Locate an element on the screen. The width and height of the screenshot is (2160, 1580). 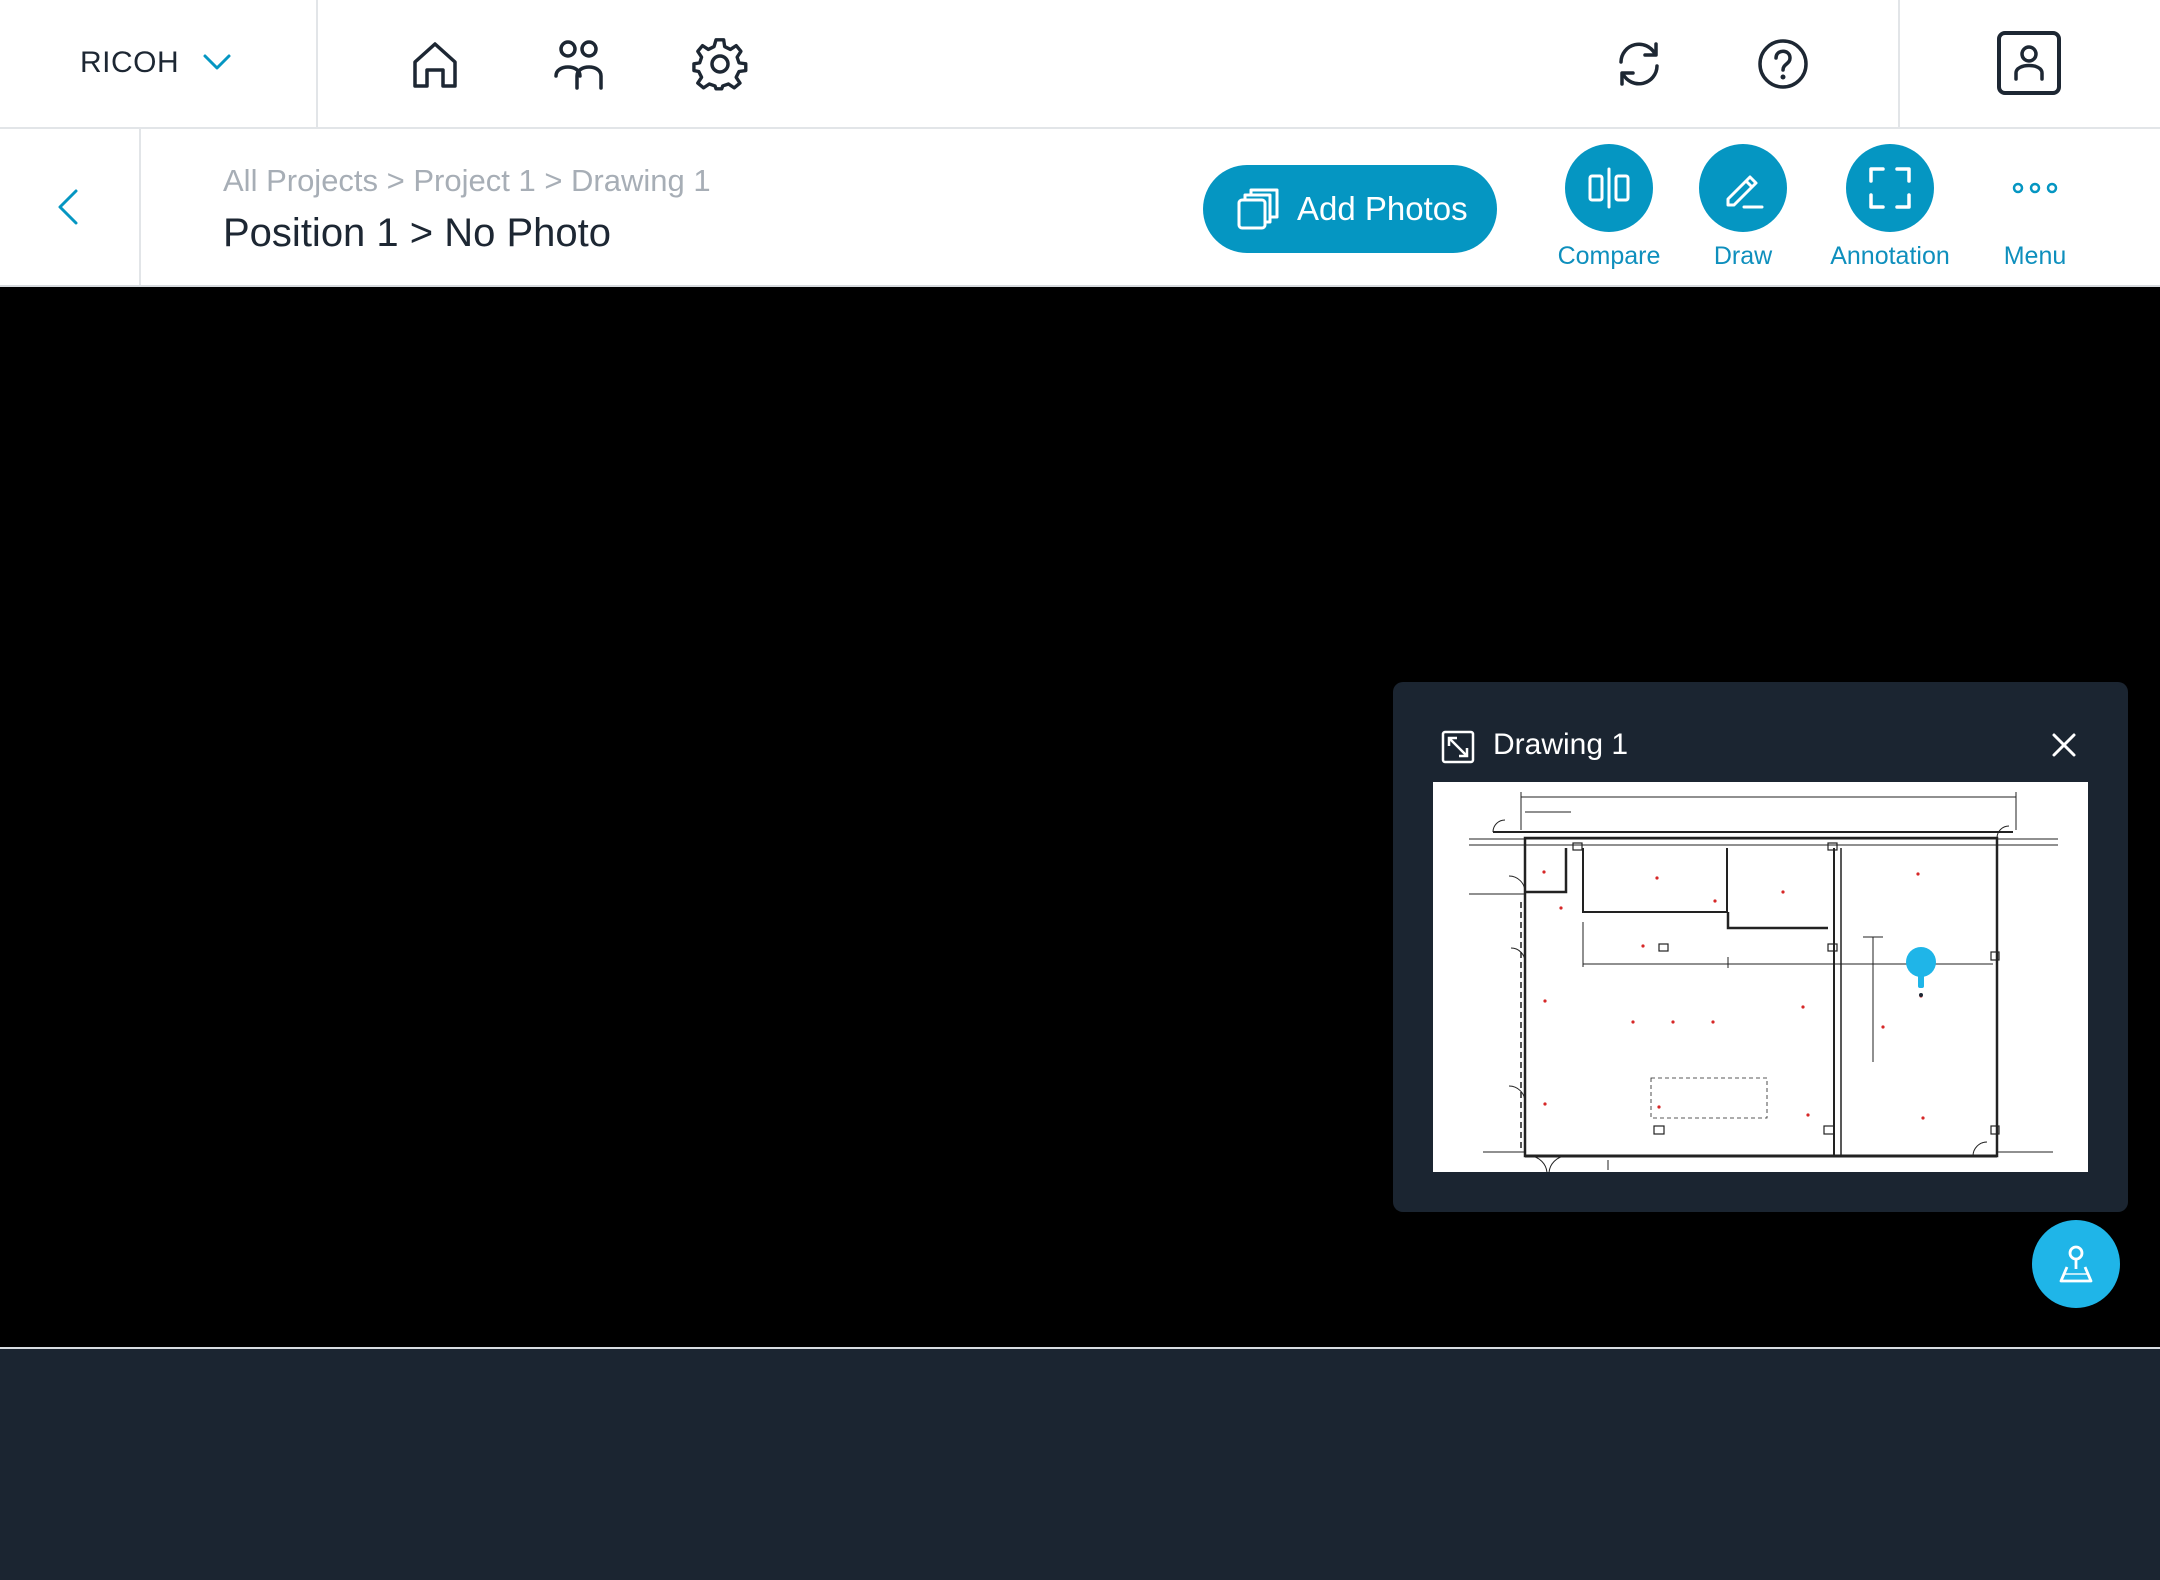
back-button is located at coordinates (70, 207).